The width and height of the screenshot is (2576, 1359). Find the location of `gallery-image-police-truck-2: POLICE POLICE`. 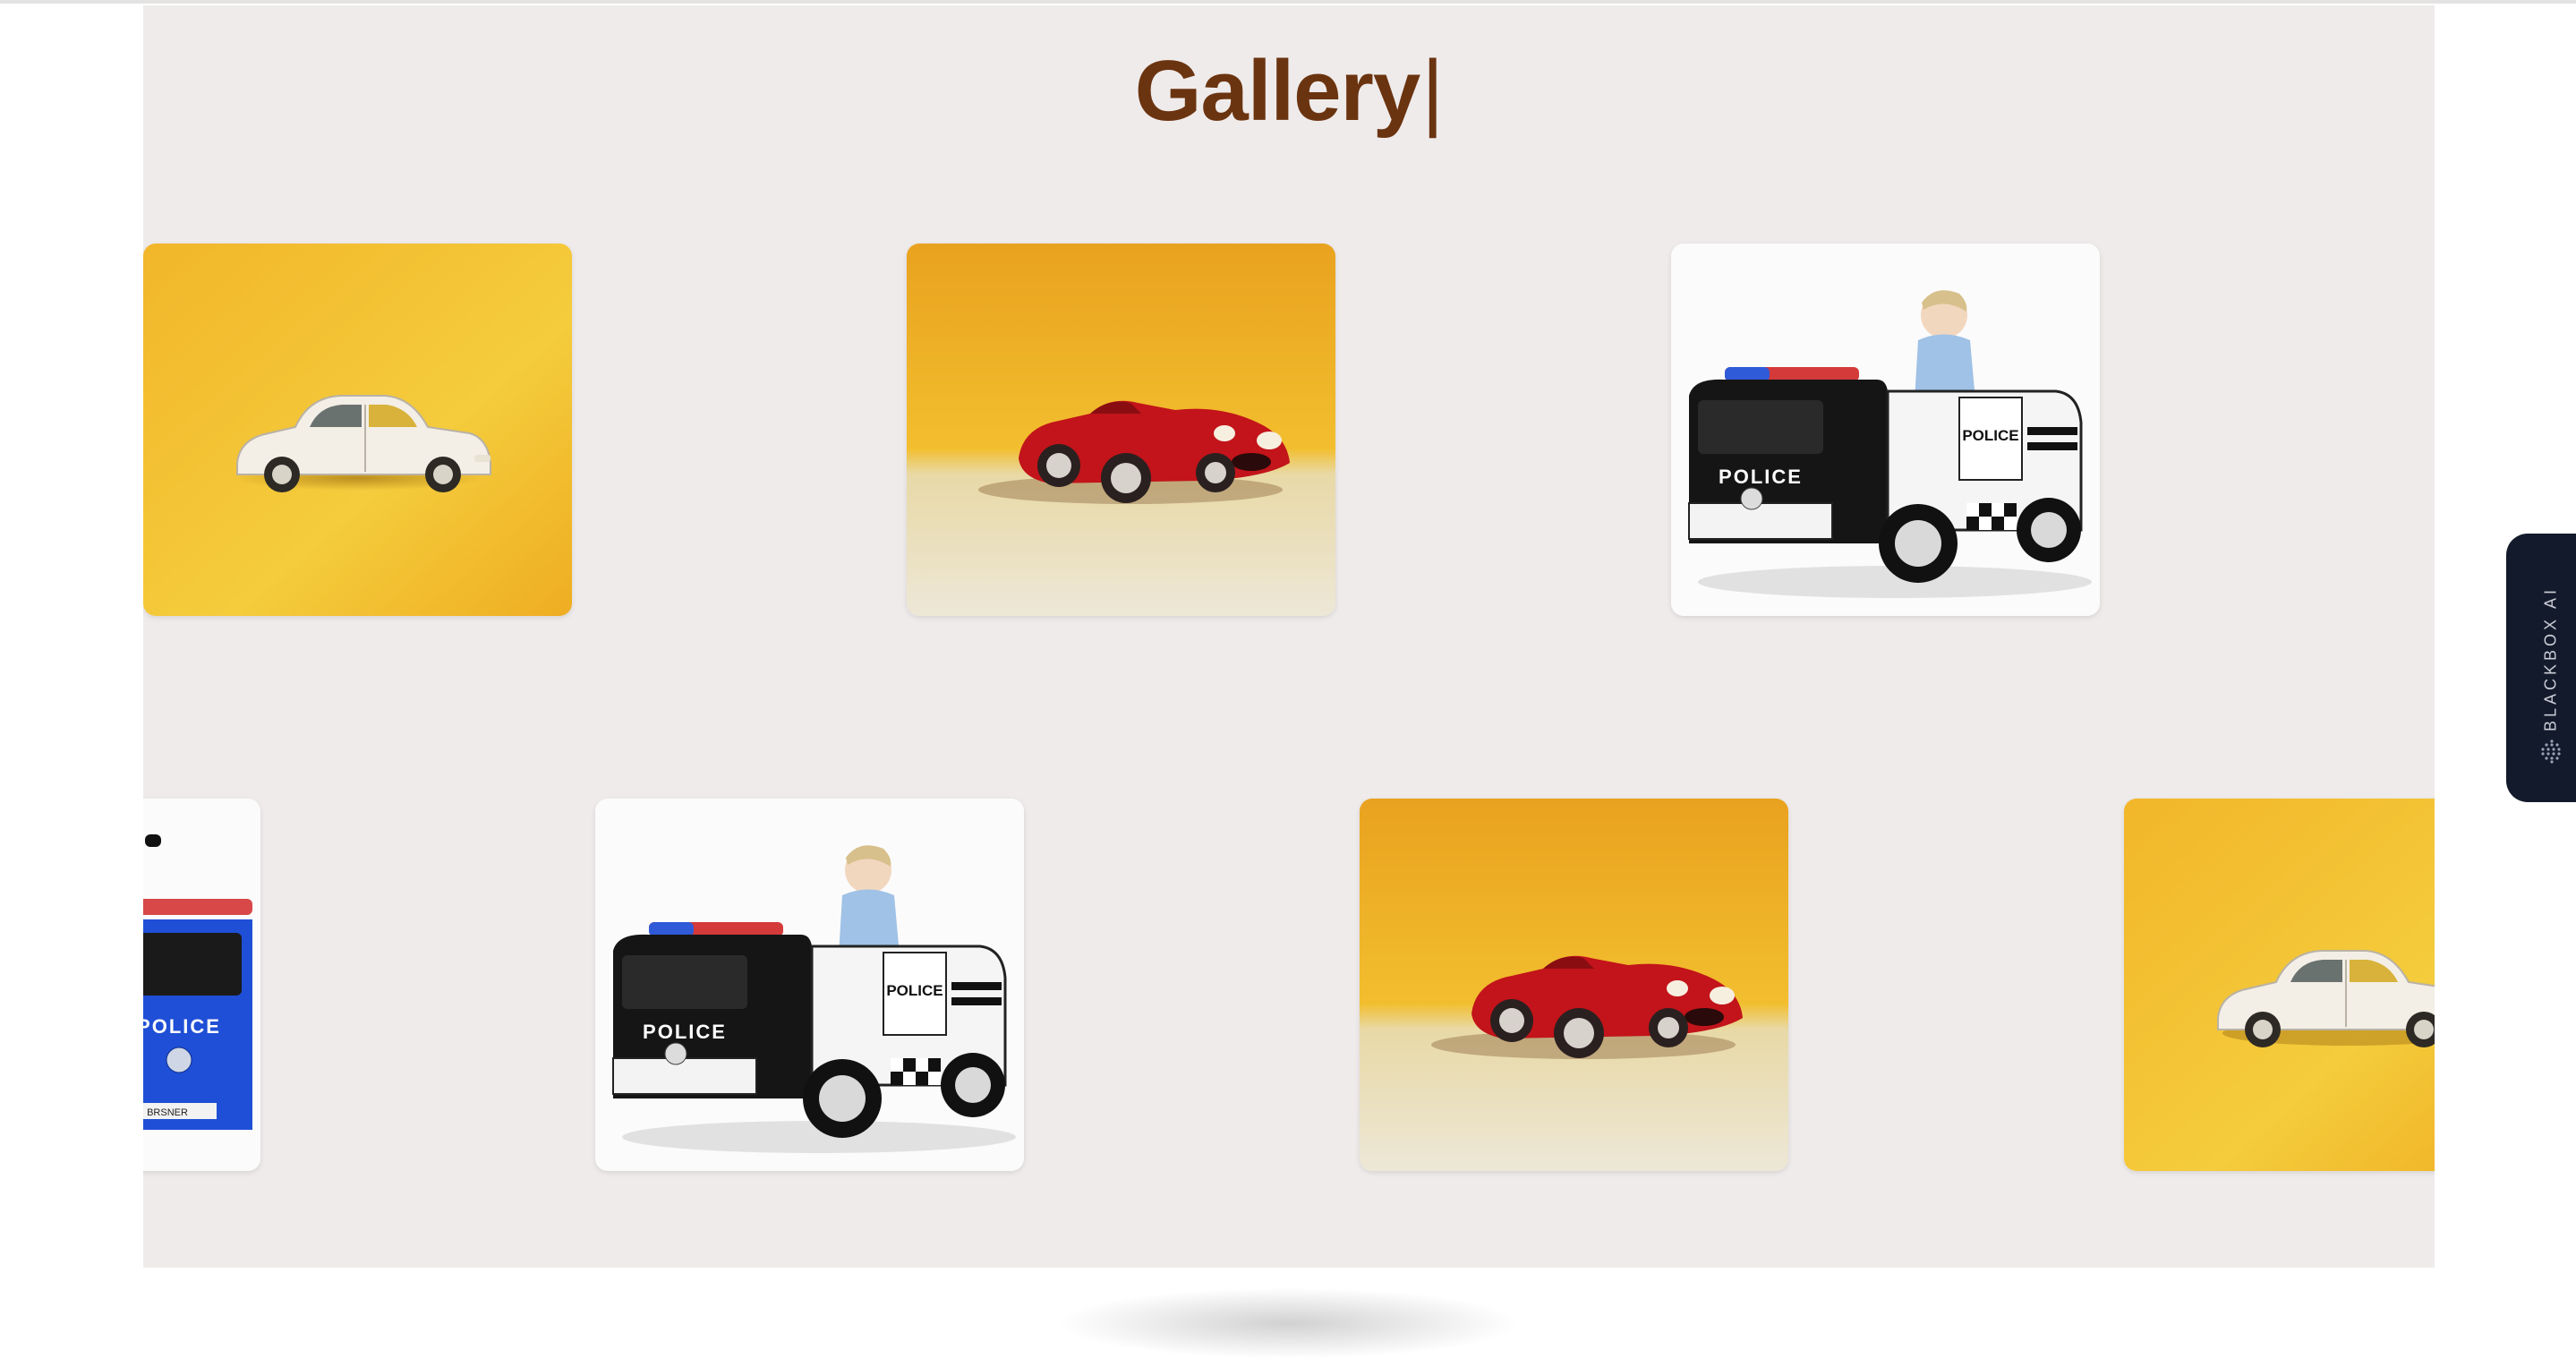

gallery-image-police-truck-2: POLICE POLICE is located at coordinates (809, 985).